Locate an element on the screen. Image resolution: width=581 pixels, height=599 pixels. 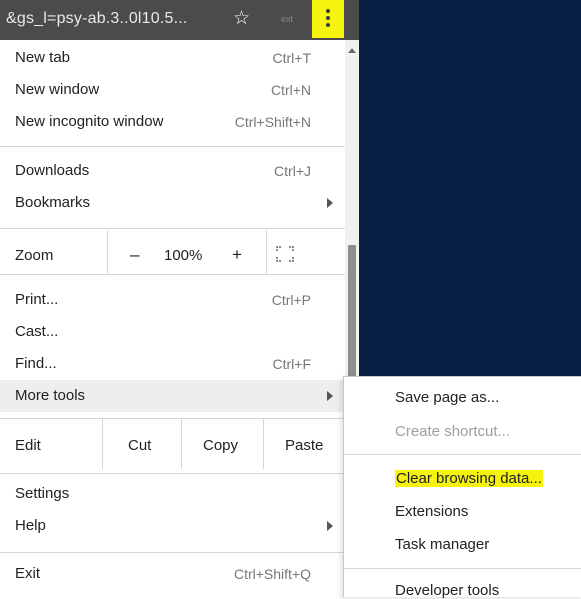
menu-item-new-window: New window Ctrl+N is located at coordinates (172, 90).